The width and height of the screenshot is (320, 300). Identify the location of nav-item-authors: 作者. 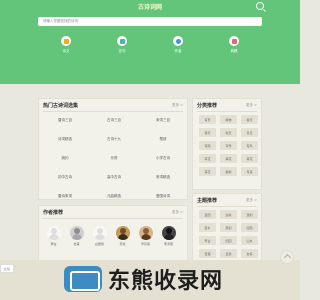
(178, 45).